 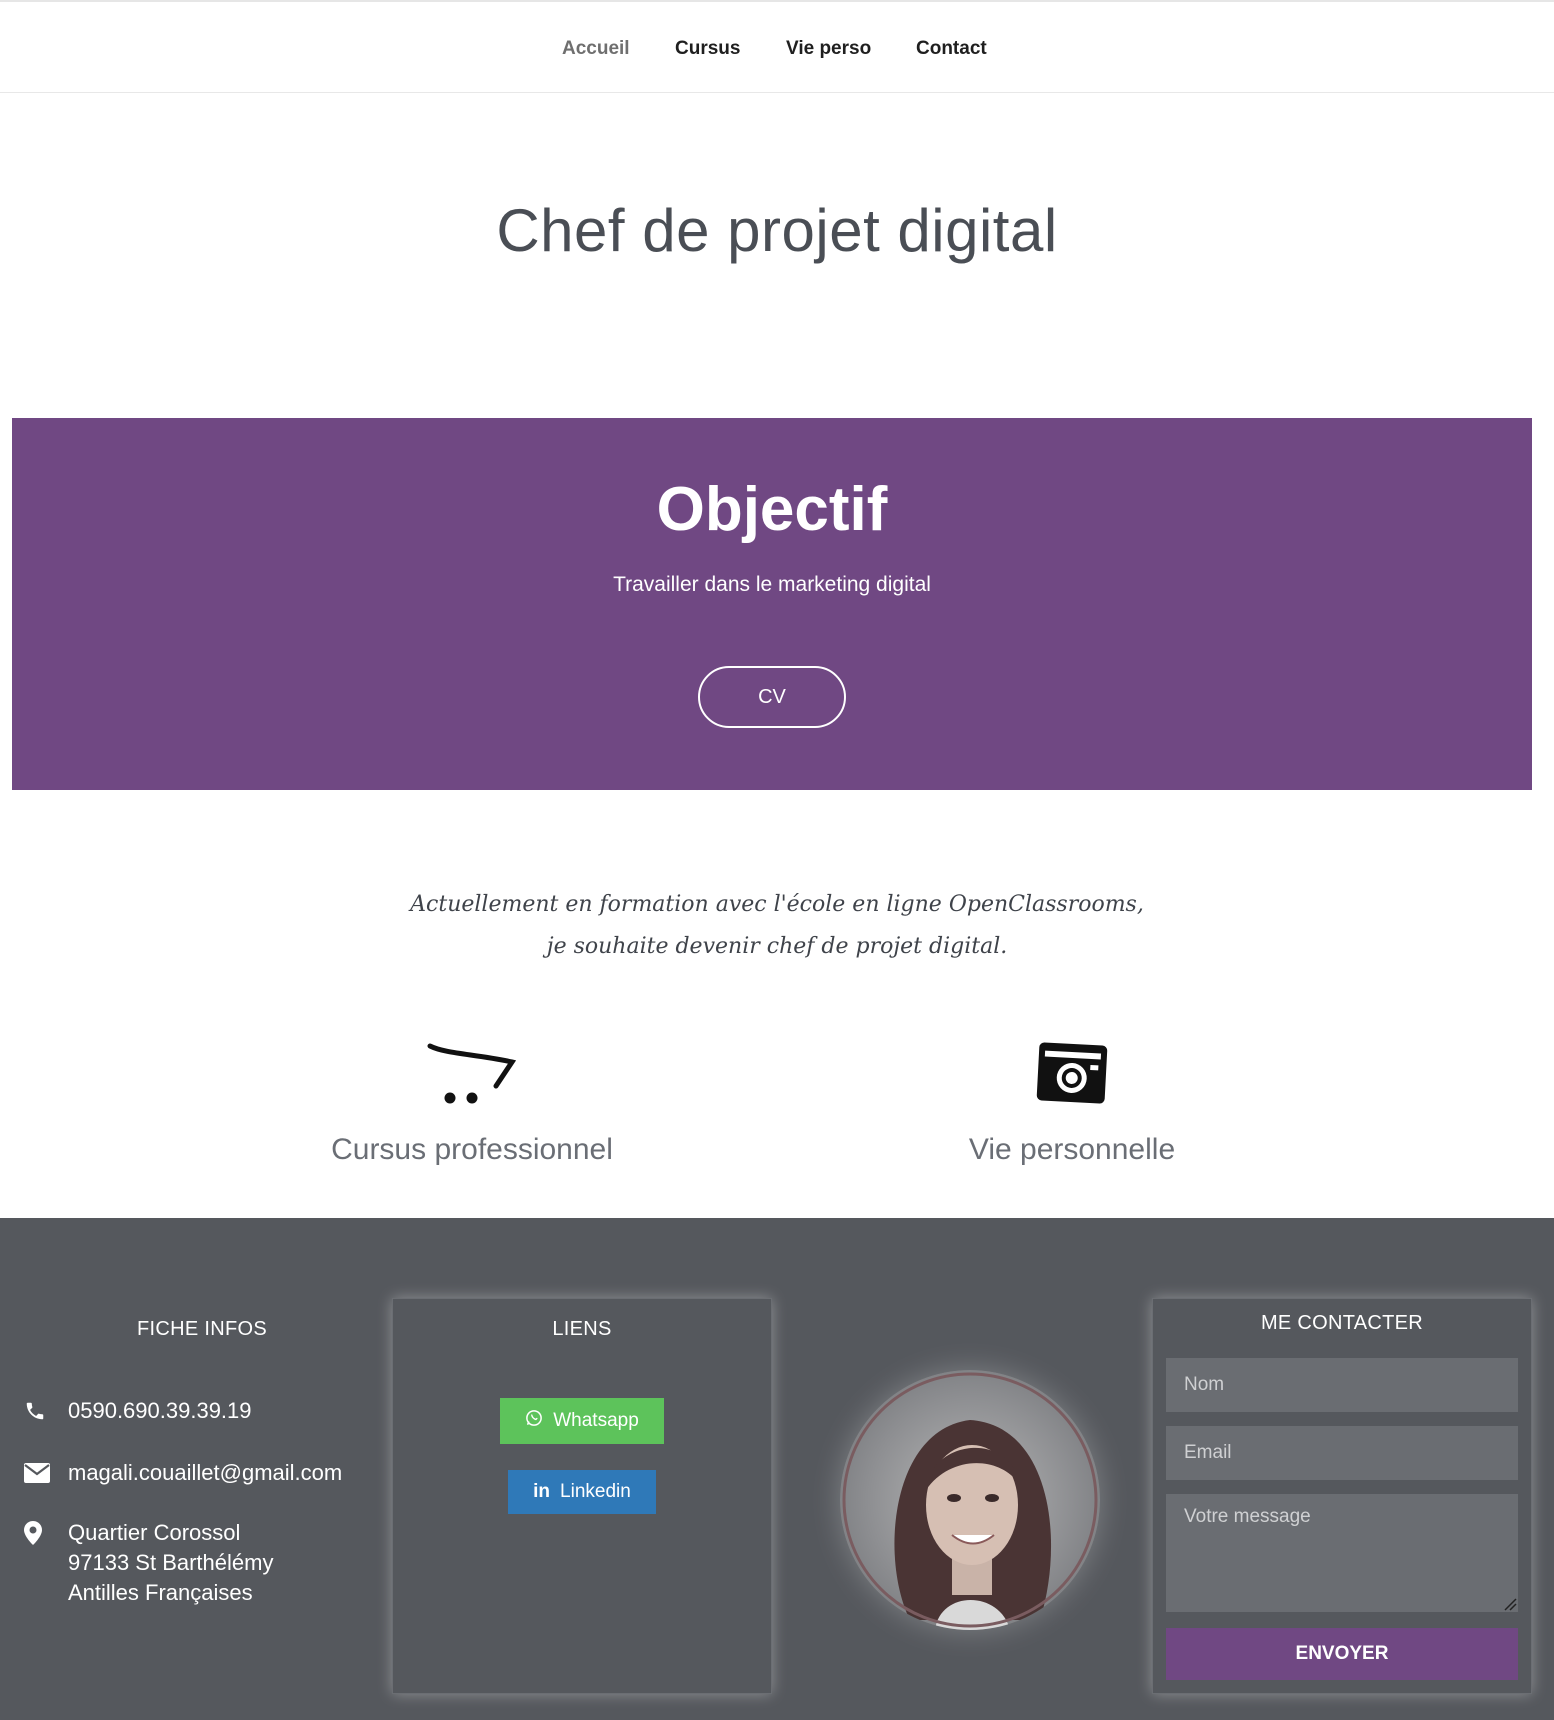 I want to click on feature-cursus: Cursus professionnel, so click(x=472, y=1103).